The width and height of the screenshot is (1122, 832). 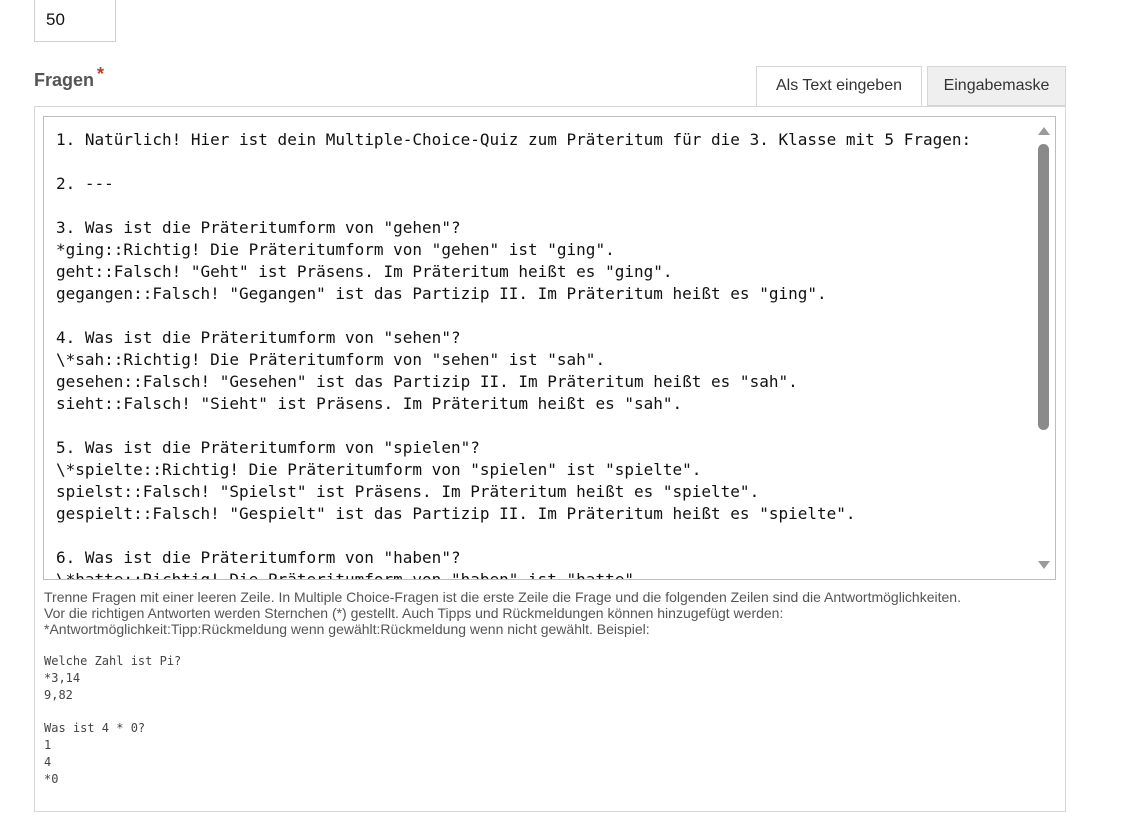 What do you see at coordinates (64, 80) in the screenshot?
I see `questions-label: Fragen` at bounding box center [64, 80].